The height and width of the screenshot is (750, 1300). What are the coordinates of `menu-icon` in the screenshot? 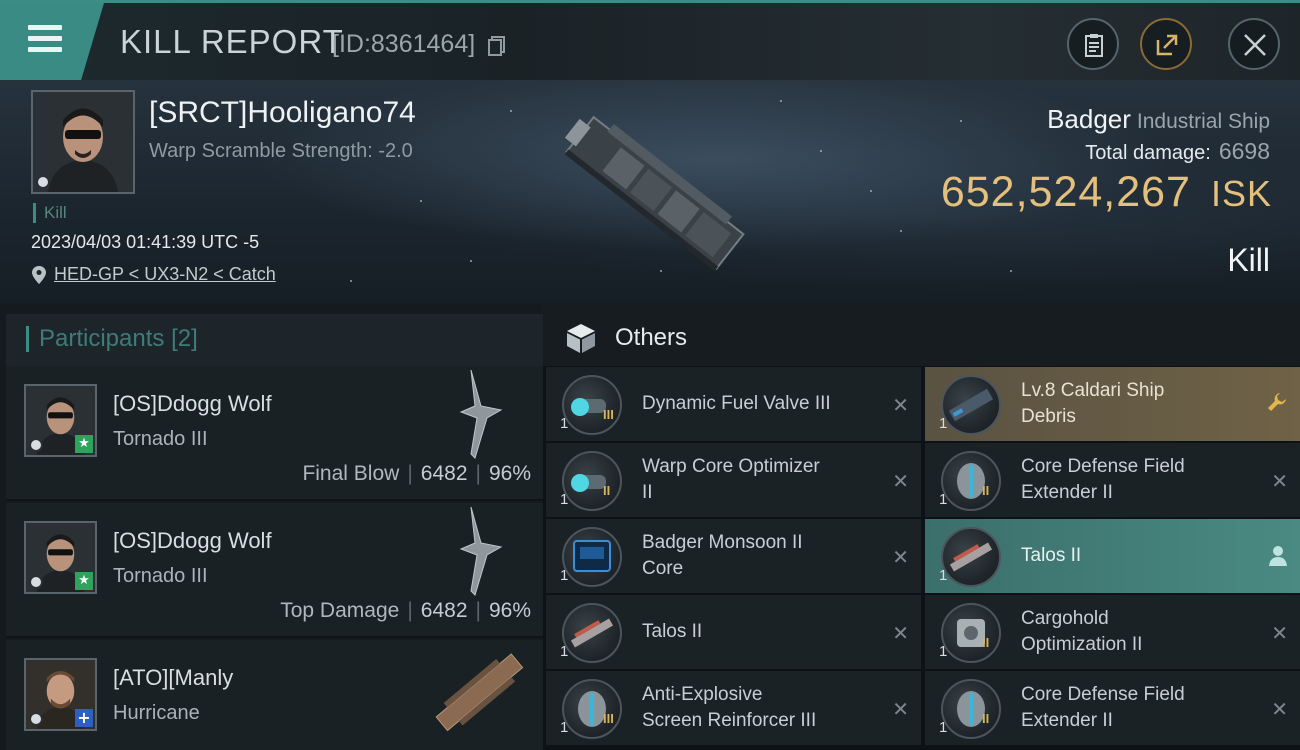 It's located at (45, 39).